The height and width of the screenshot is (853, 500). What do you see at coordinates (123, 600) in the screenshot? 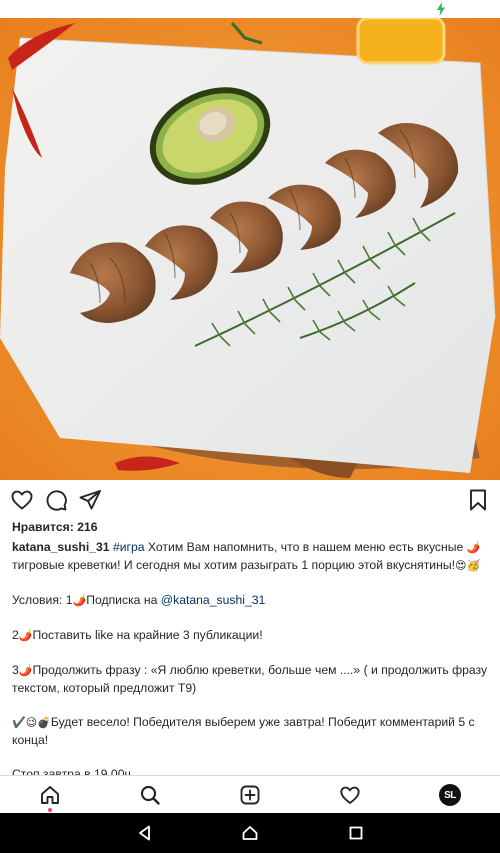
I see `conditions-text-b: Подписка на` at bounding box center [123, 600].